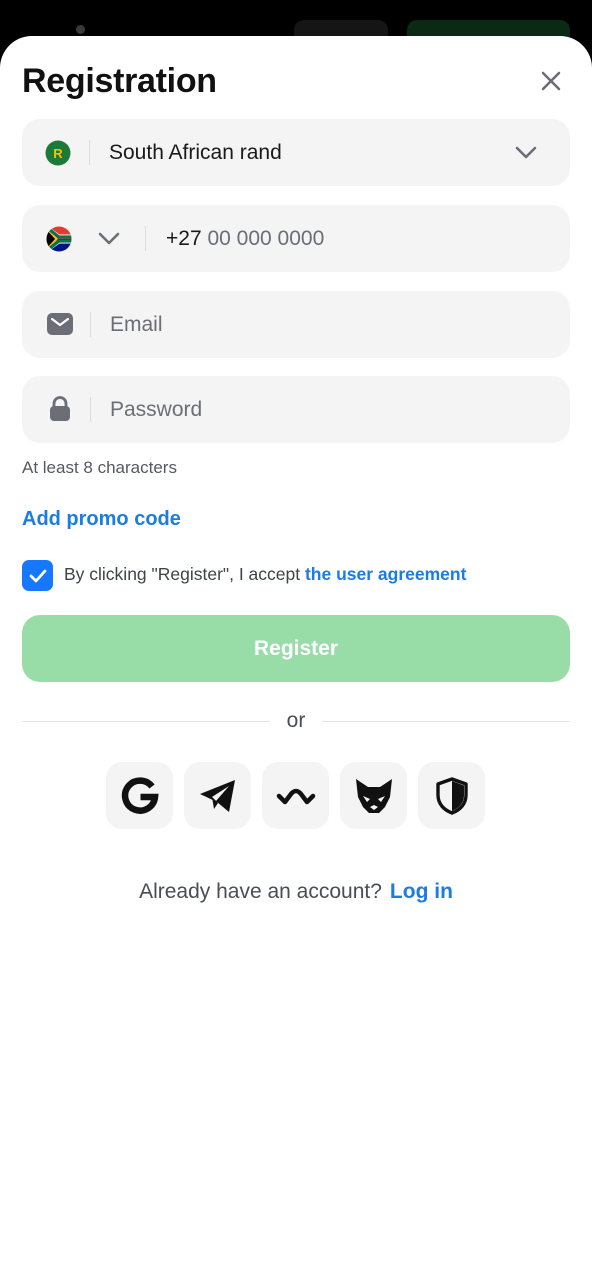 The width and height of the screenshot is (592, 1280). Describe the element at coordinates (60, 324) in the screenshot. I see `mail-icon` at that location.